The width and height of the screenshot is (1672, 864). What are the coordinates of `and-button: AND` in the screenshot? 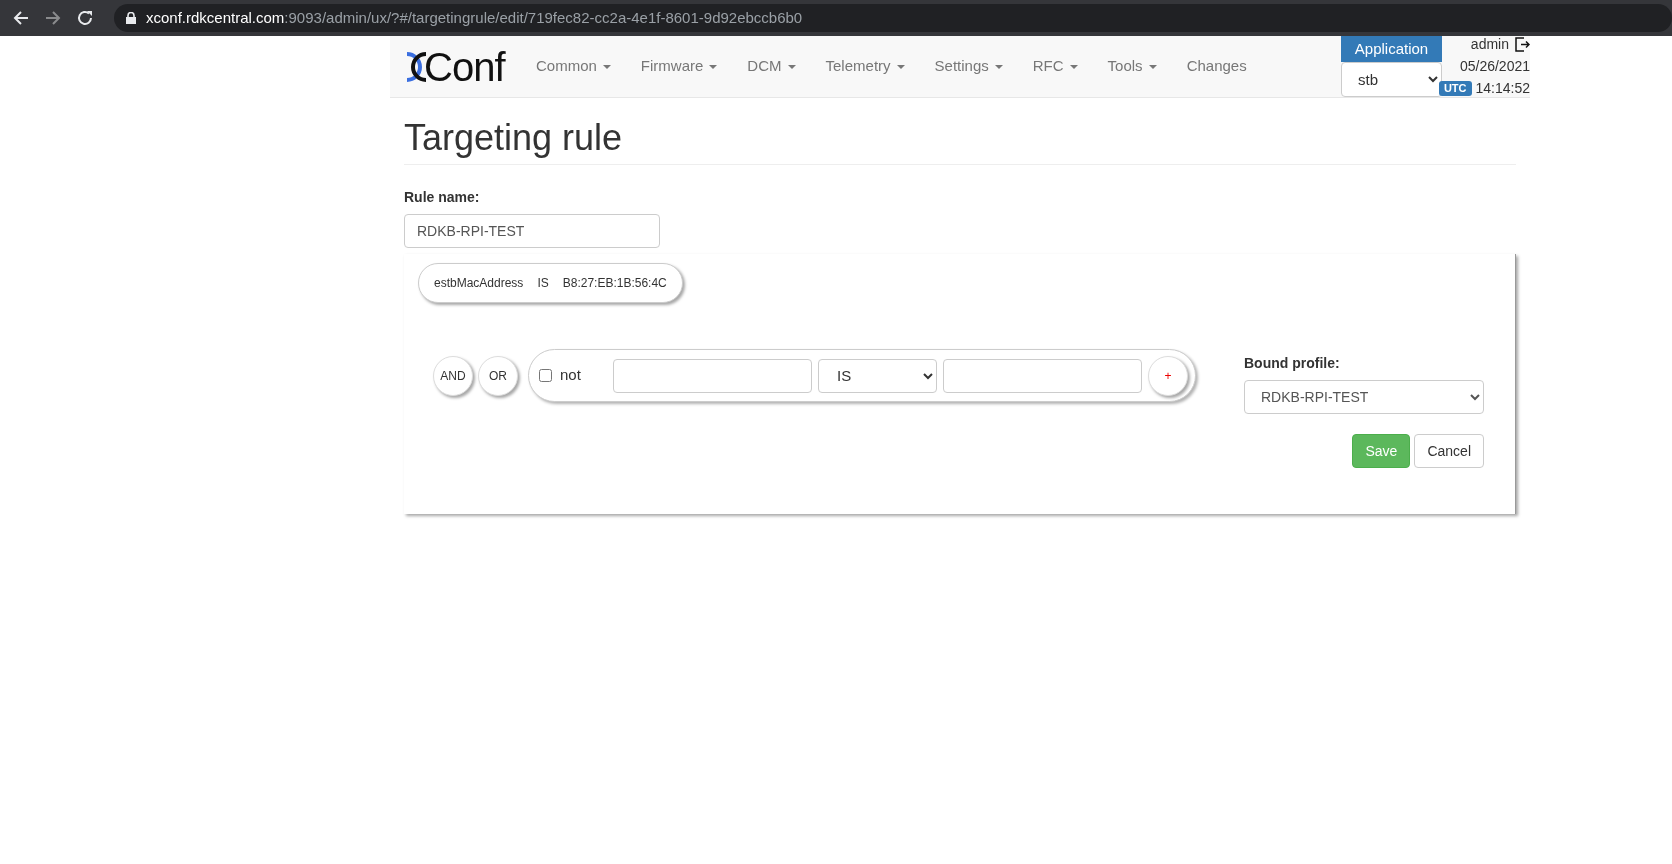 It's located at (453, 375).